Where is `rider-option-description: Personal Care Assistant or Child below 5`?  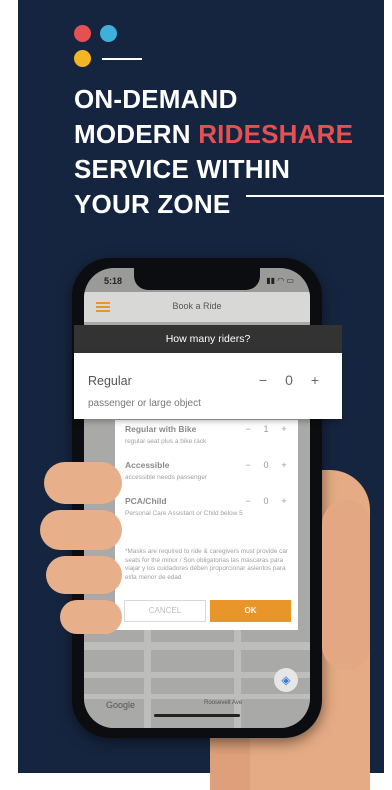 rider-option-description: Personal Care Assistant or Child below 5 is located at coordinates (184, 513).